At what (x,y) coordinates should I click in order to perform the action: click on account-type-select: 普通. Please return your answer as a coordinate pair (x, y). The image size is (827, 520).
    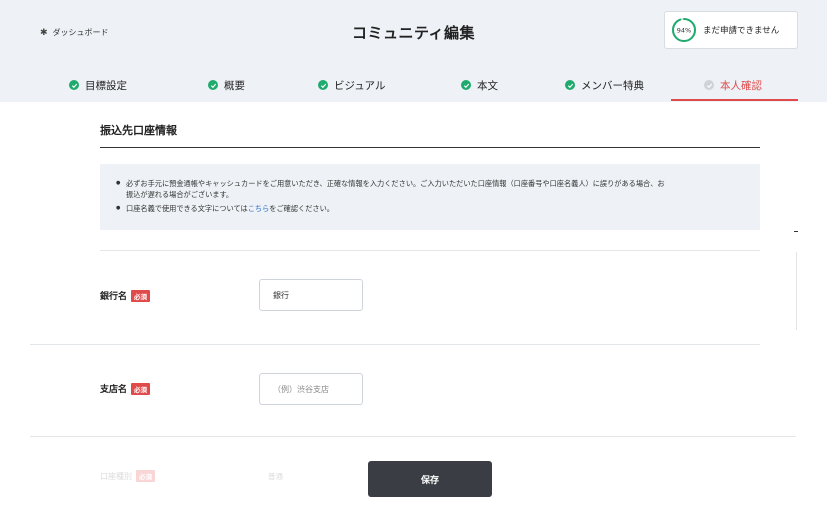
    Looking at the image, I should click on (275, 476).